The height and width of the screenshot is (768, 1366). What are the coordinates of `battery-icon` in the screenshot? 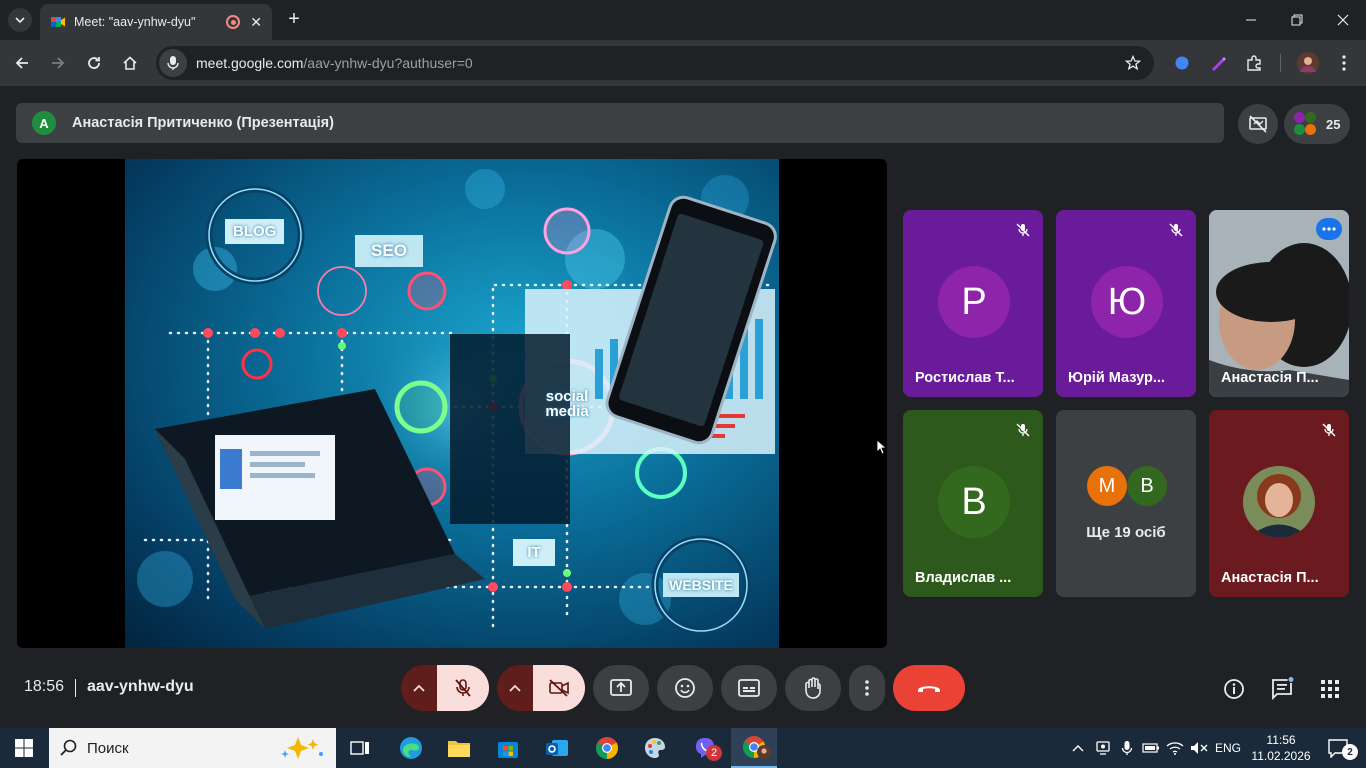 It's located at (1150, 748).